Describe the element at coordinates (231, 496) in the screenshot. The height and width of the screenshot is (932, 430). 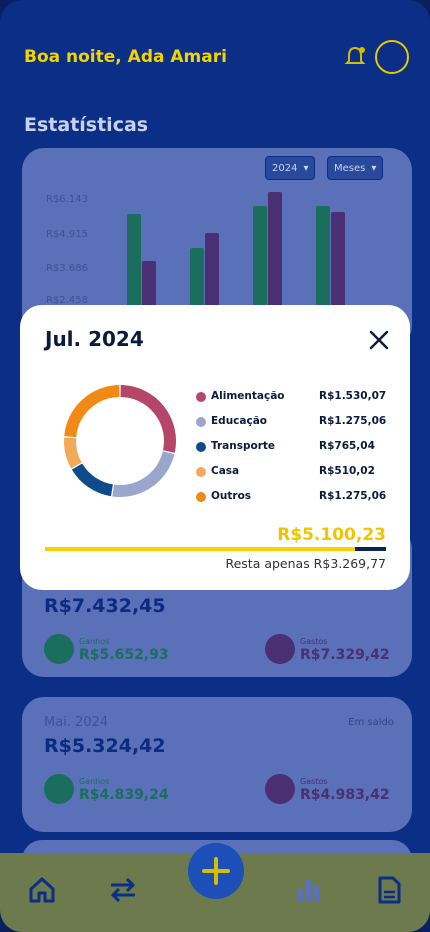
I see `legend-category-name: Outros` at that location.